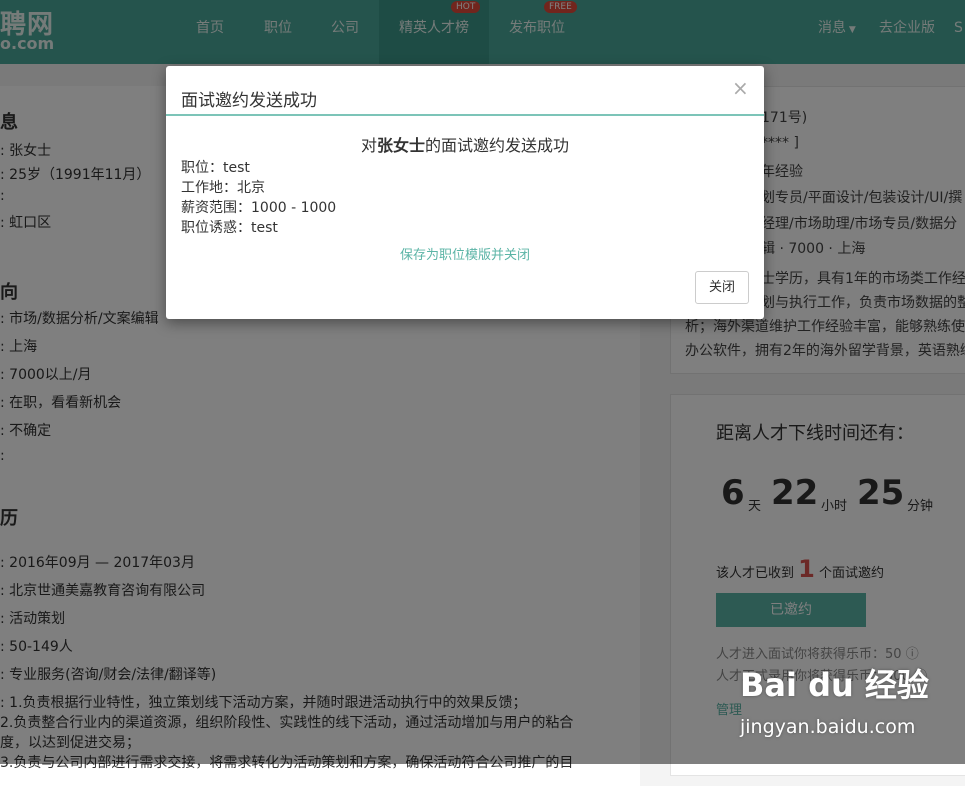 The width and height of the screenshot is (965, 786). Describe the element at coordinates (465, 115) in the screenshot. I see `title-divider` at that location.